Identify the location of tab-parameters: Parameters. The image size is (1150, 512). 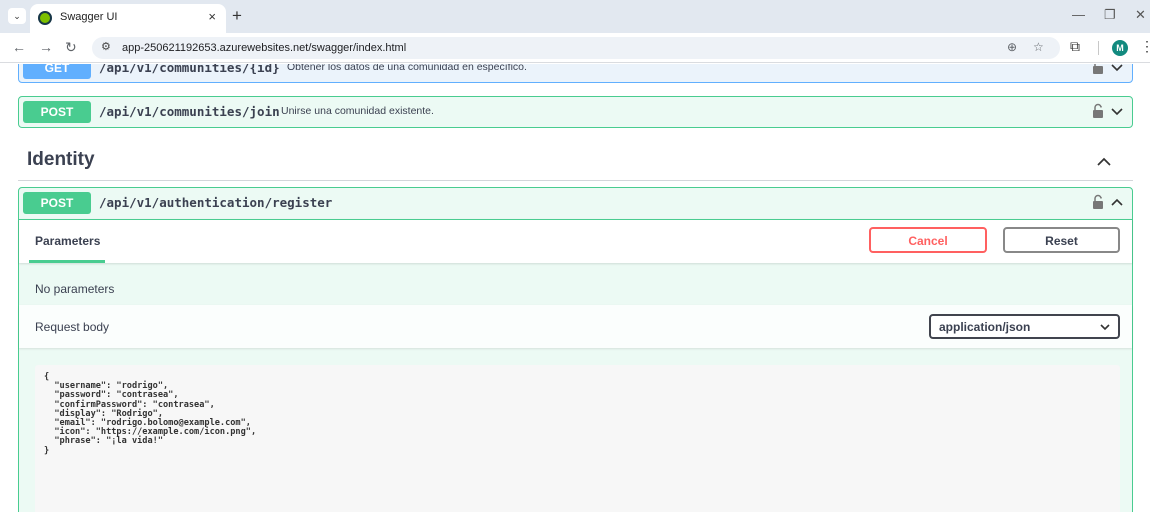
(67, 241).